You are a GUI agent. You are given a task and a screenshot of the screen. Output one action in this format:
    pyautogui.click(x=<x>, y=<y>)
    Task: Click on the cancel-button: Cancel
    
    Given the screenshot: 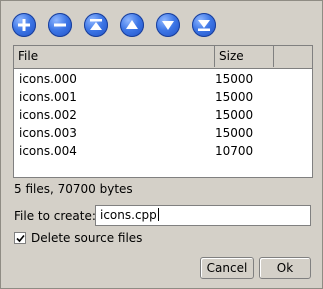 What is the action you would take?
    pyautogui.click(x=227, y=268)
    